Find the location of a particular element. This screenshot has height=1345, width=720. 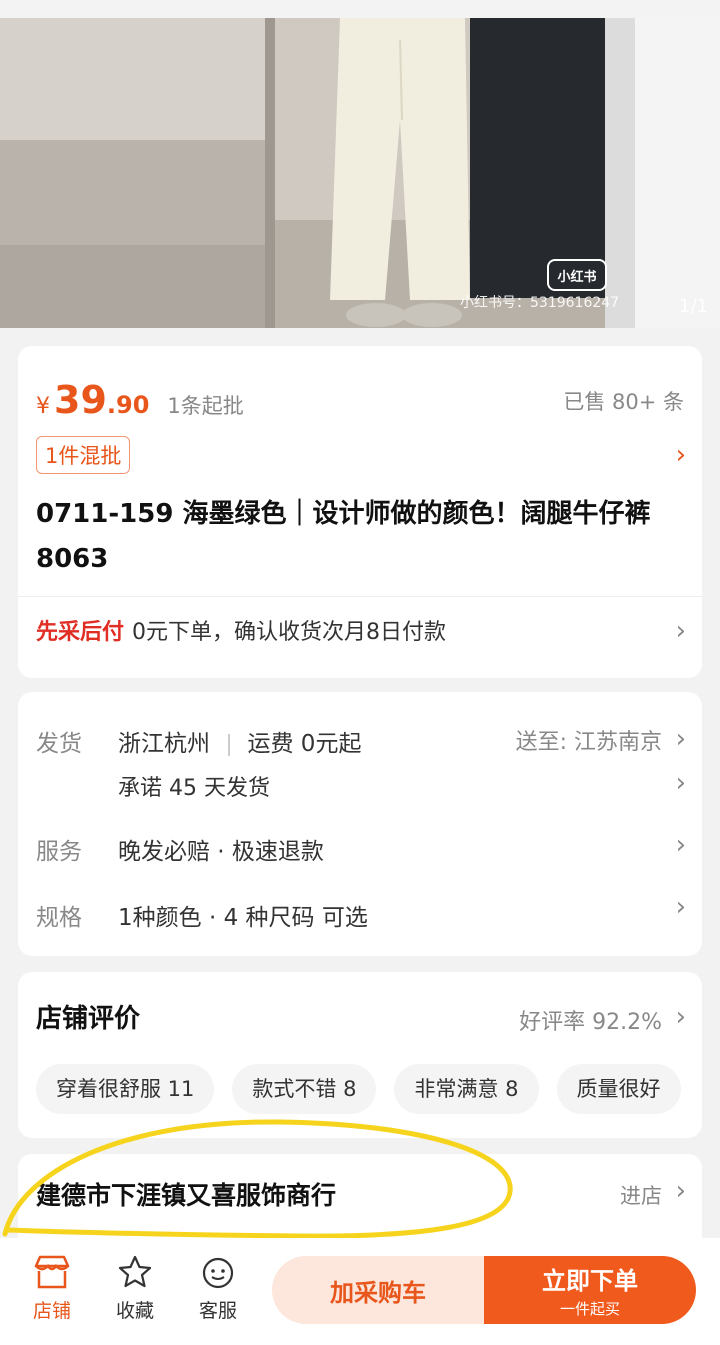

price-decimal: .90 is located at coordinates (128, 405).